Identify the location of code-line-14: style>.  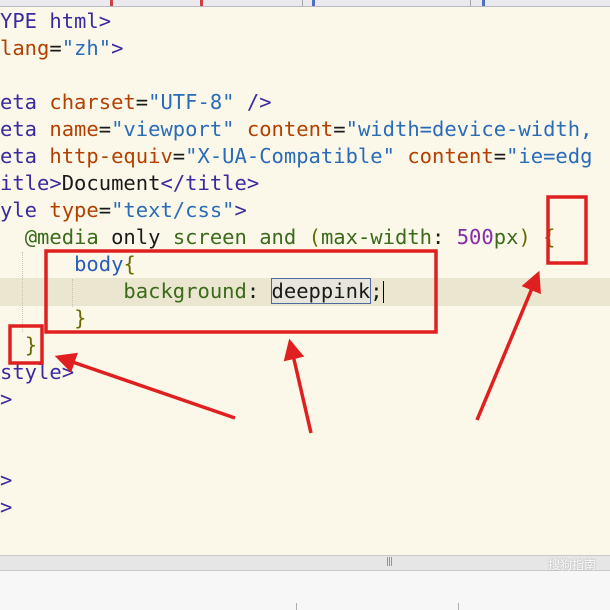
(37, 372).